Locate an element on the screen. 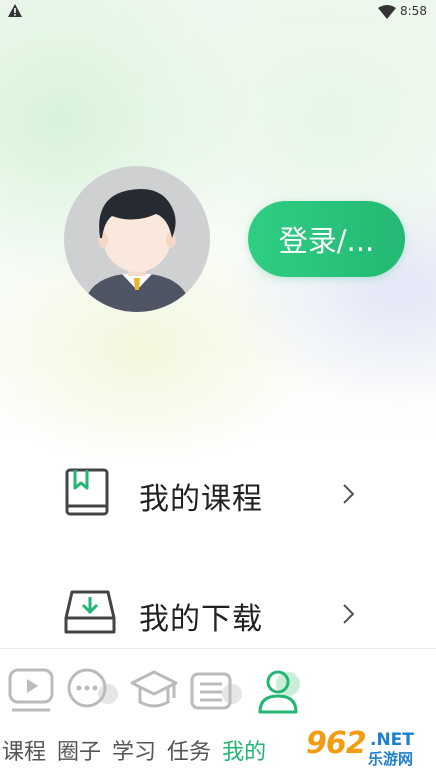  tab-circle: 圈子 is located at coordinates (79, 752).